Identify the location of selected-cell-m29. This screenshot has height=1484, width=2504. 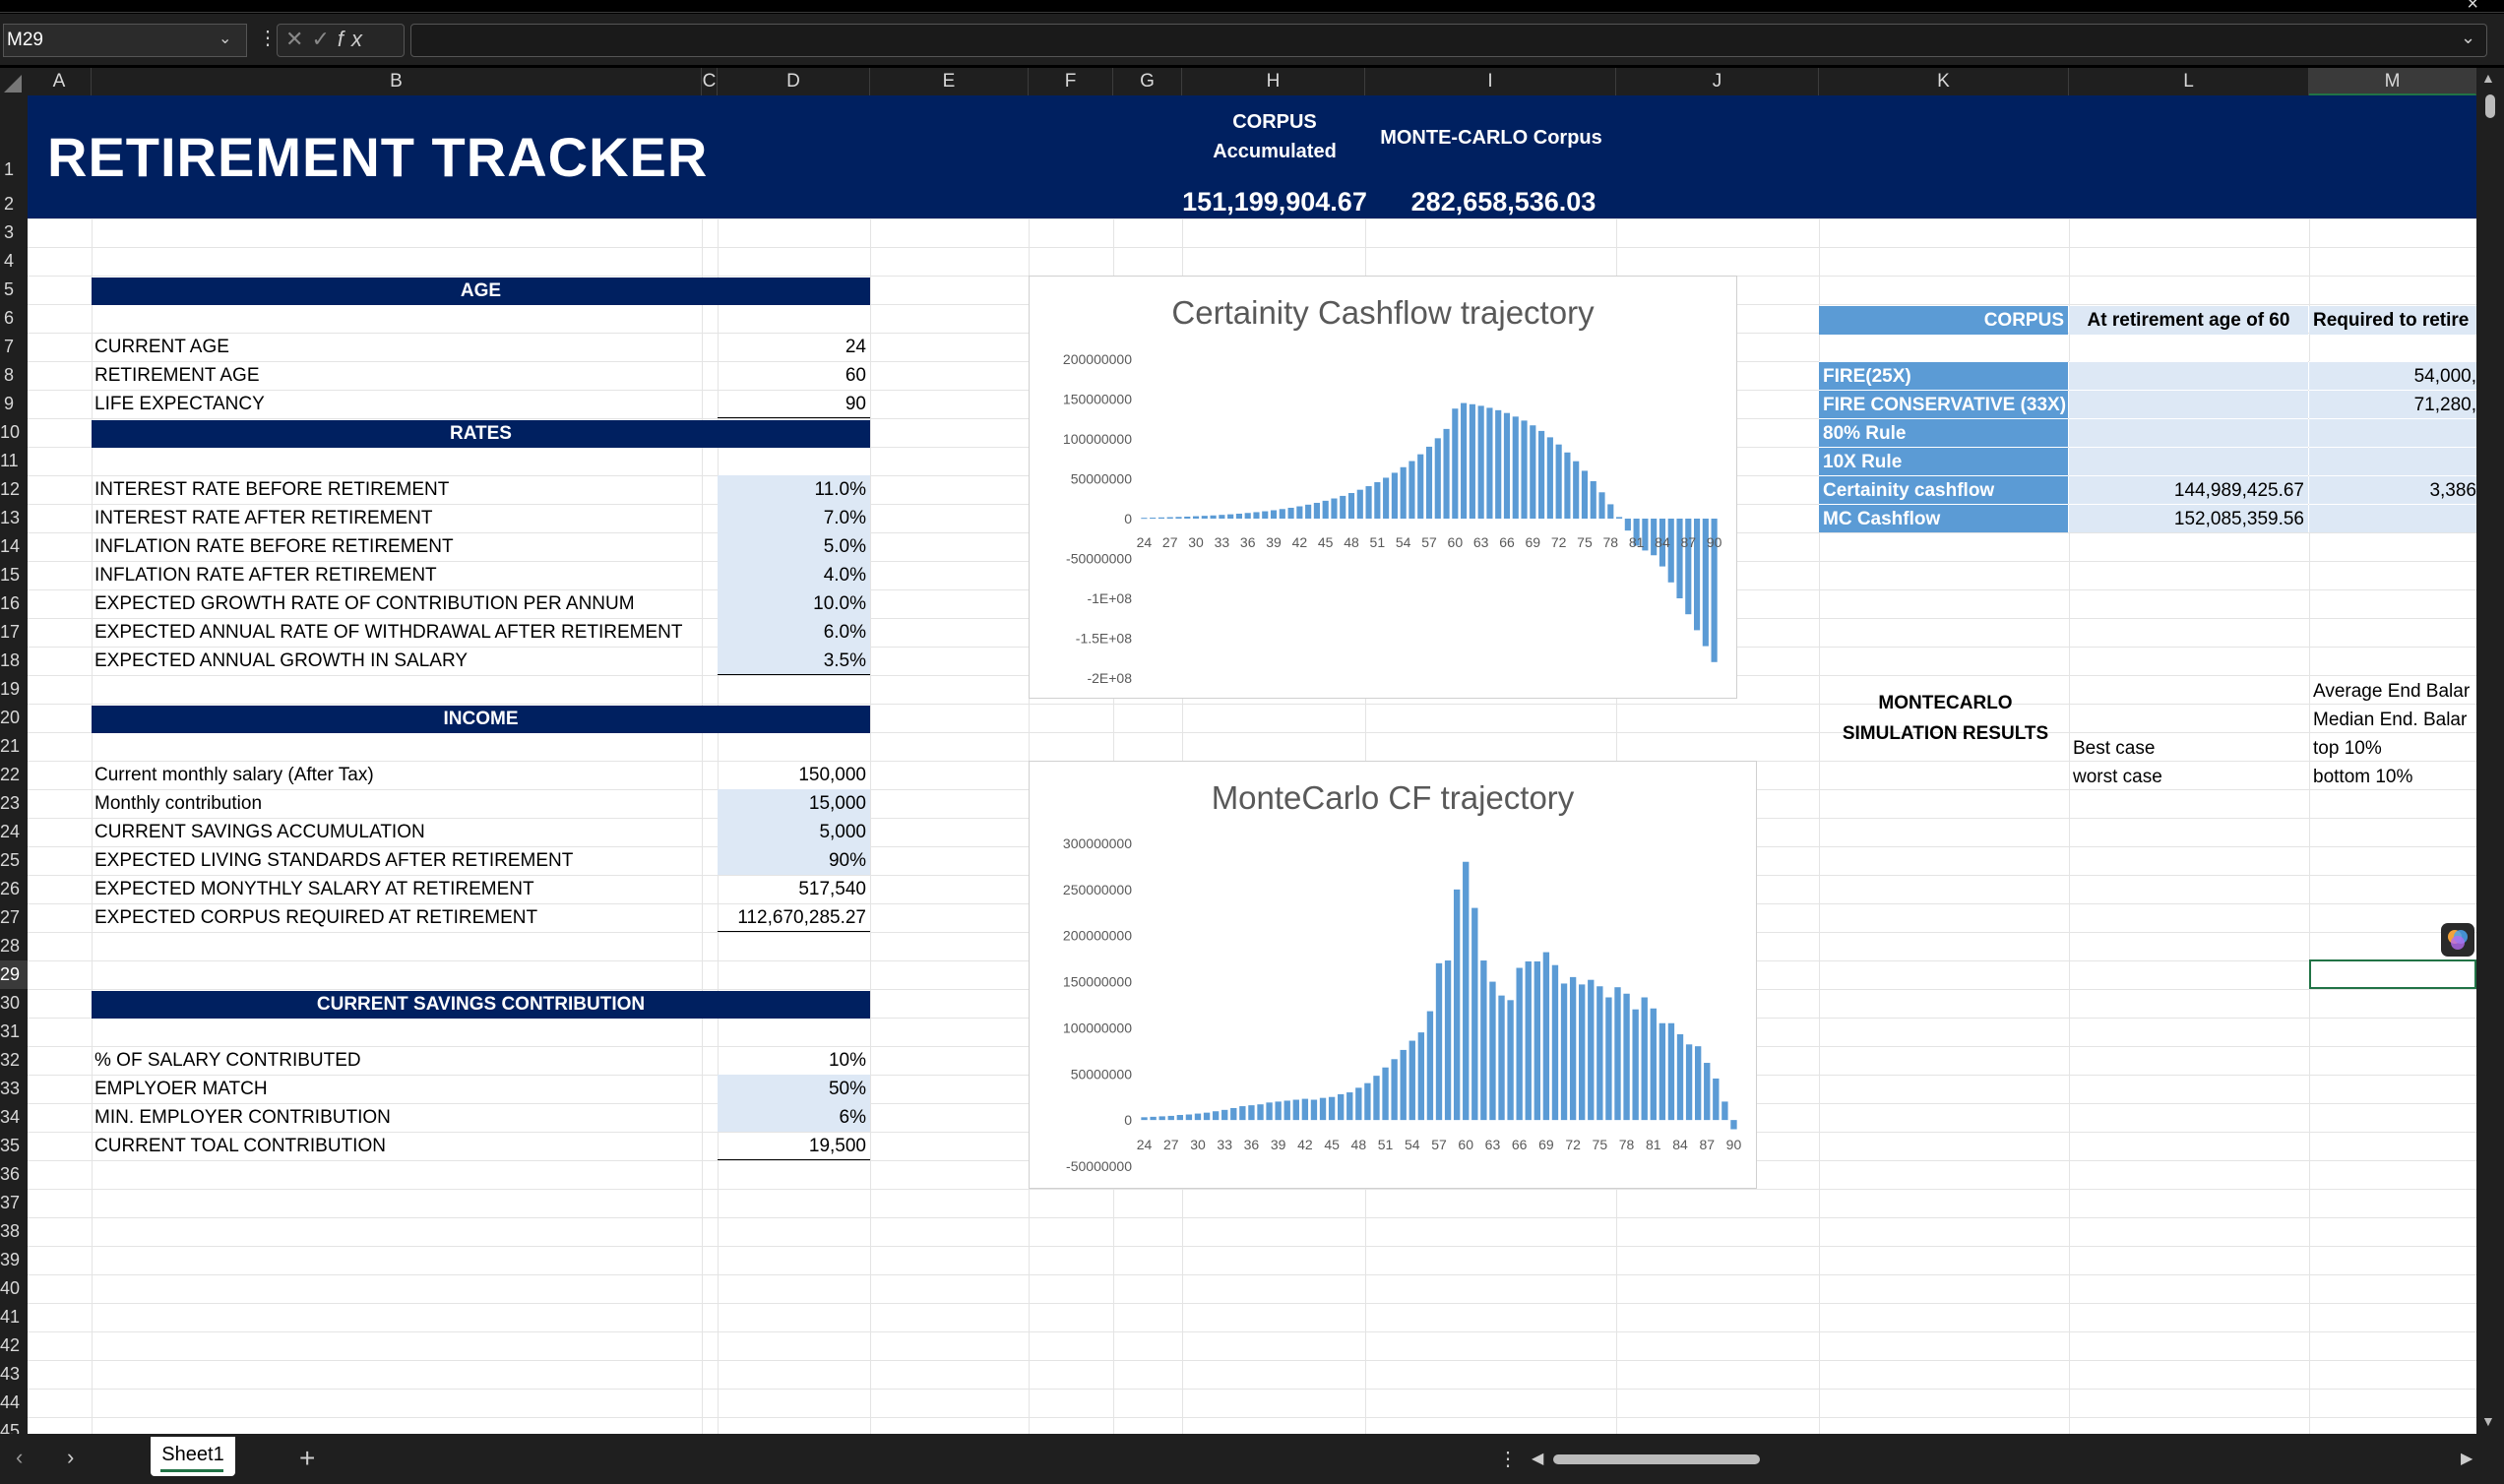
(2392, 974).